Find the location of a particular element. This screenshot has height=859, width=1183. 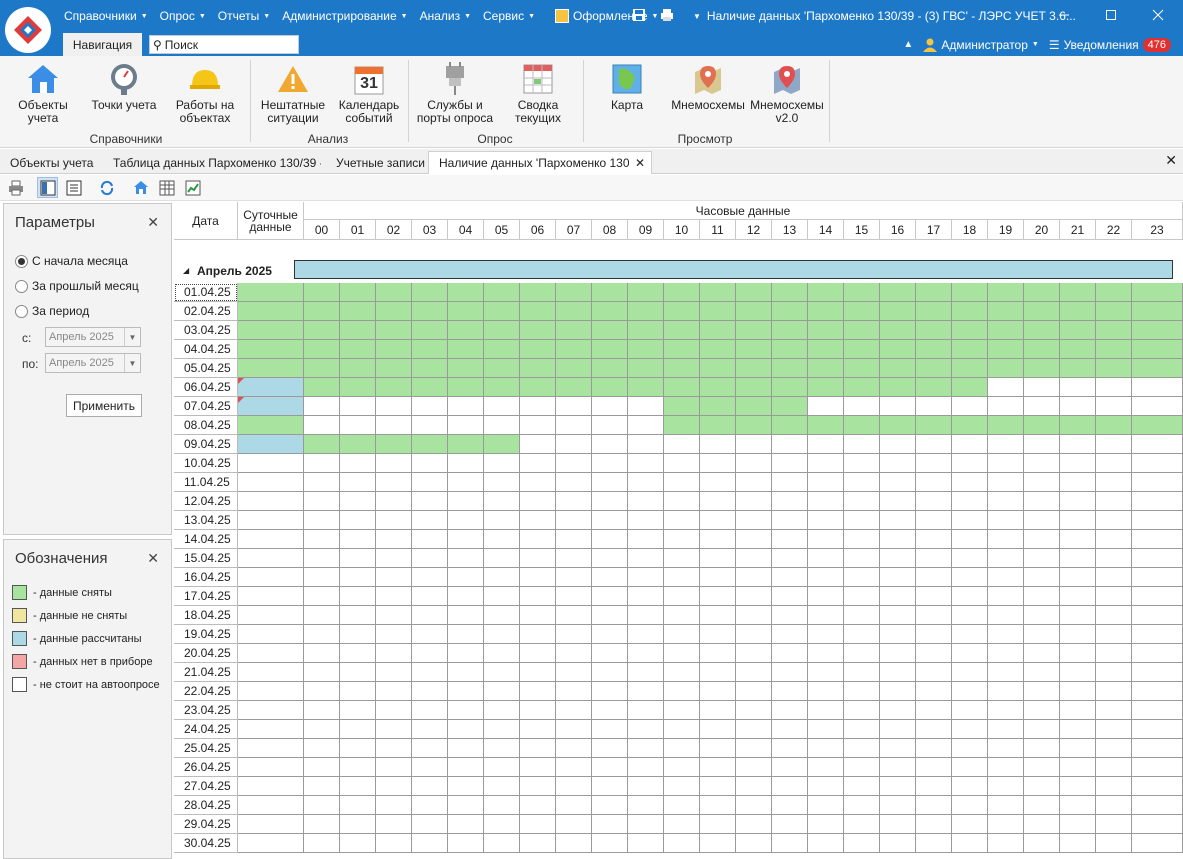

date-cell: 30.04.25 is located at coordinates (206, 843).